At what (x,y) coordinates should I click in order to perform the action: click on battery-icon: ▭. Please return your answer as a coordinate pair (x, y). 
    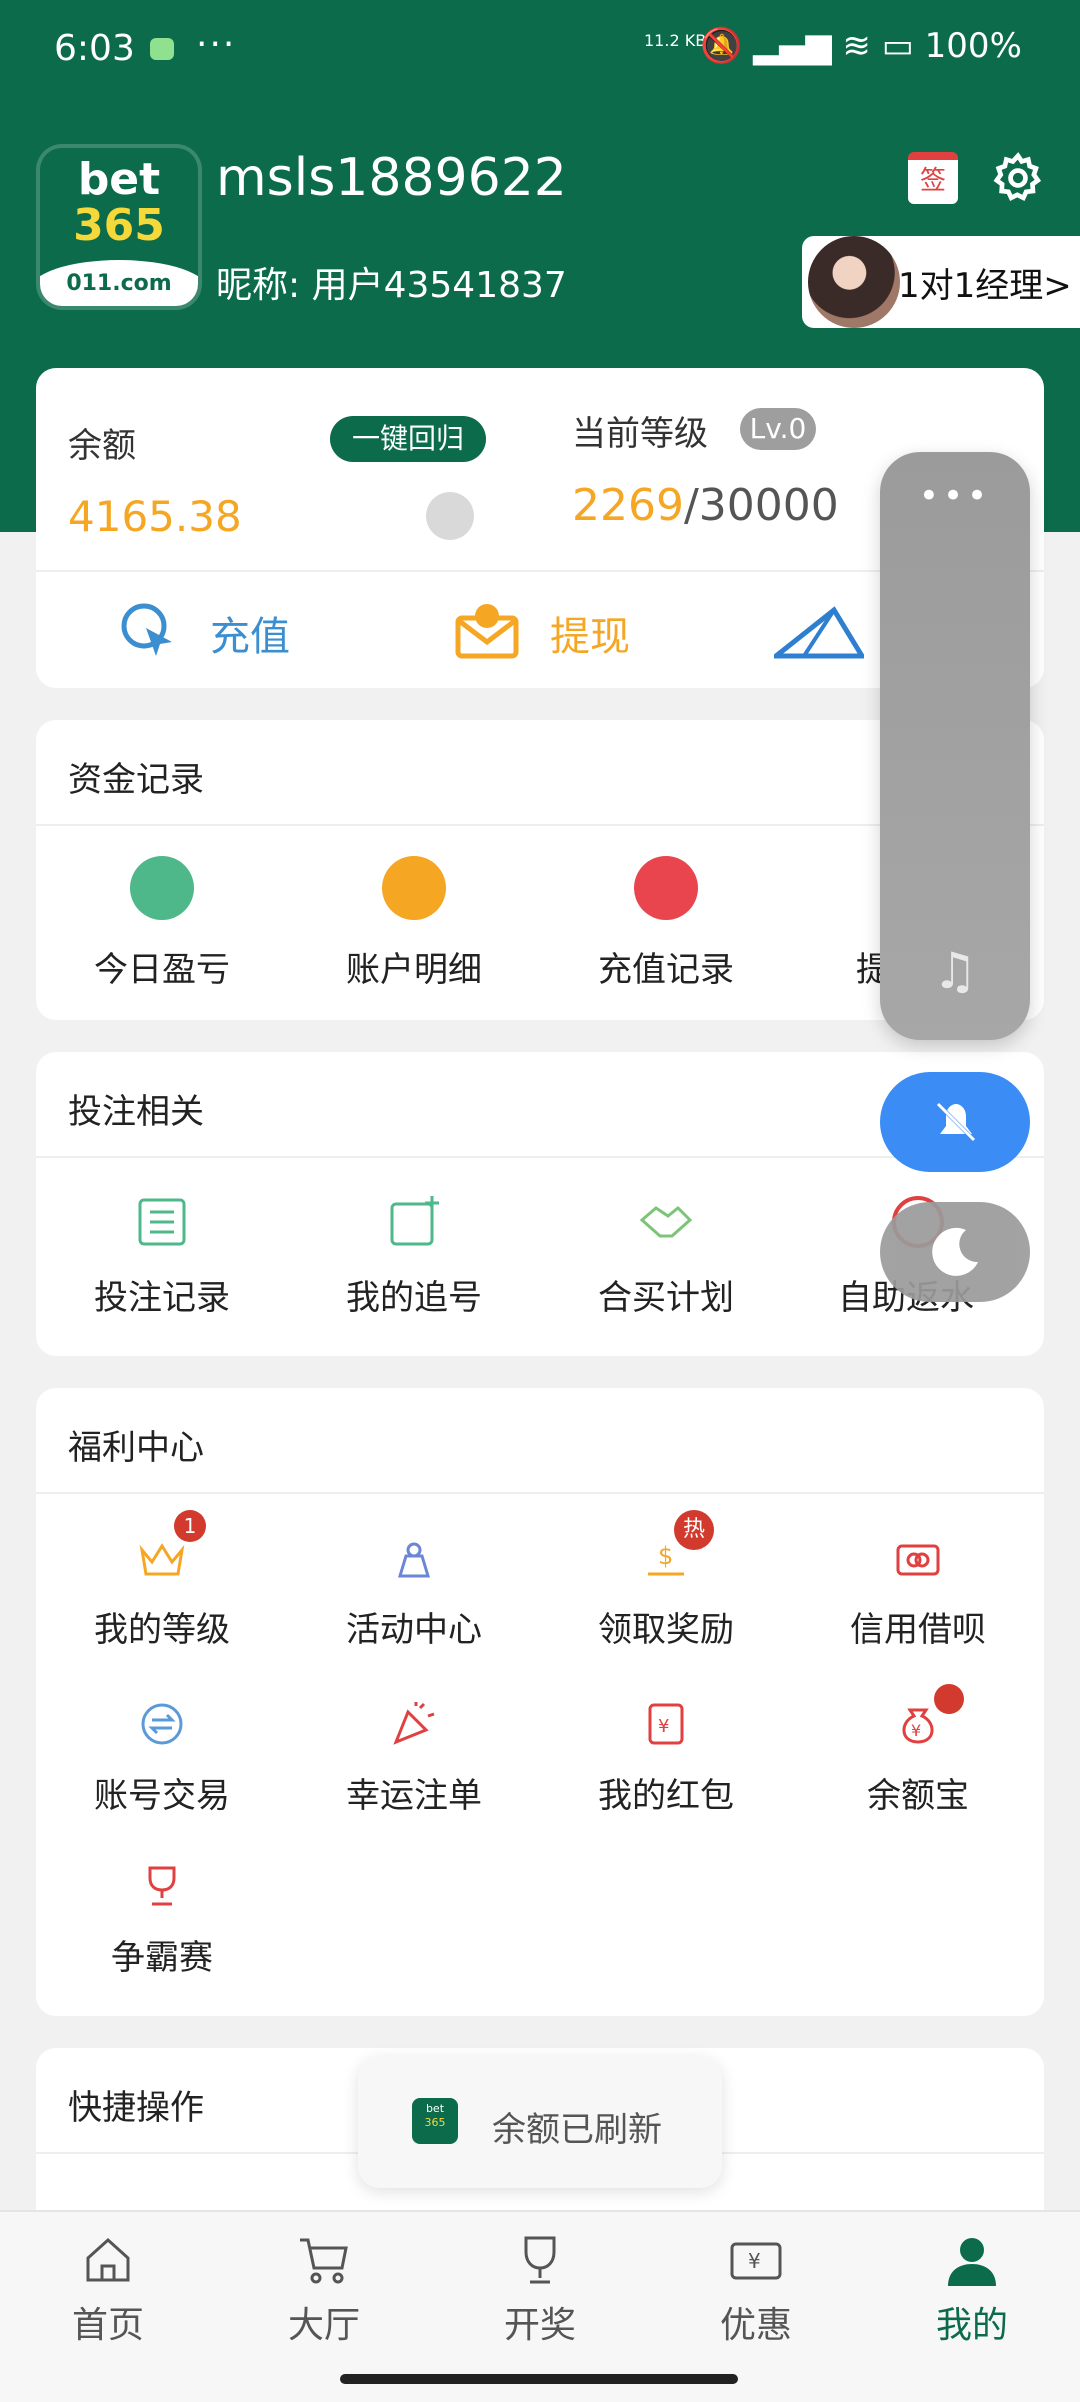
    Looking at the image, I should click on (897, 46).